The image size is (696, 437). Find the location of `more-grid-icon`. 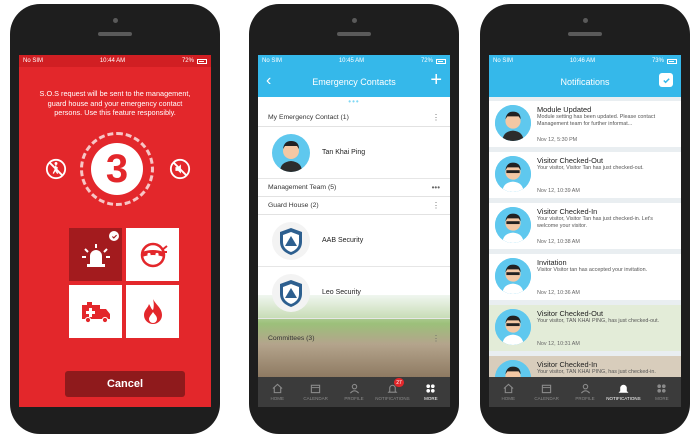

more-grid-icon is located at coordinates (430, 388).